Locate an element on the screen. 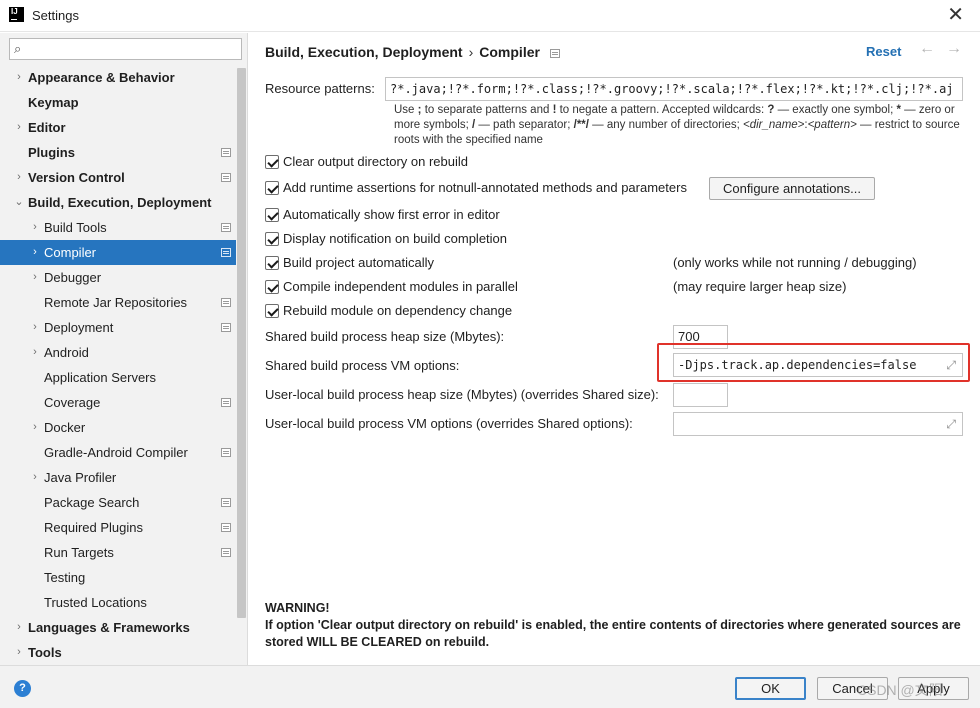  sidebar-item-label: Editor is located at coordinates (47, 127).